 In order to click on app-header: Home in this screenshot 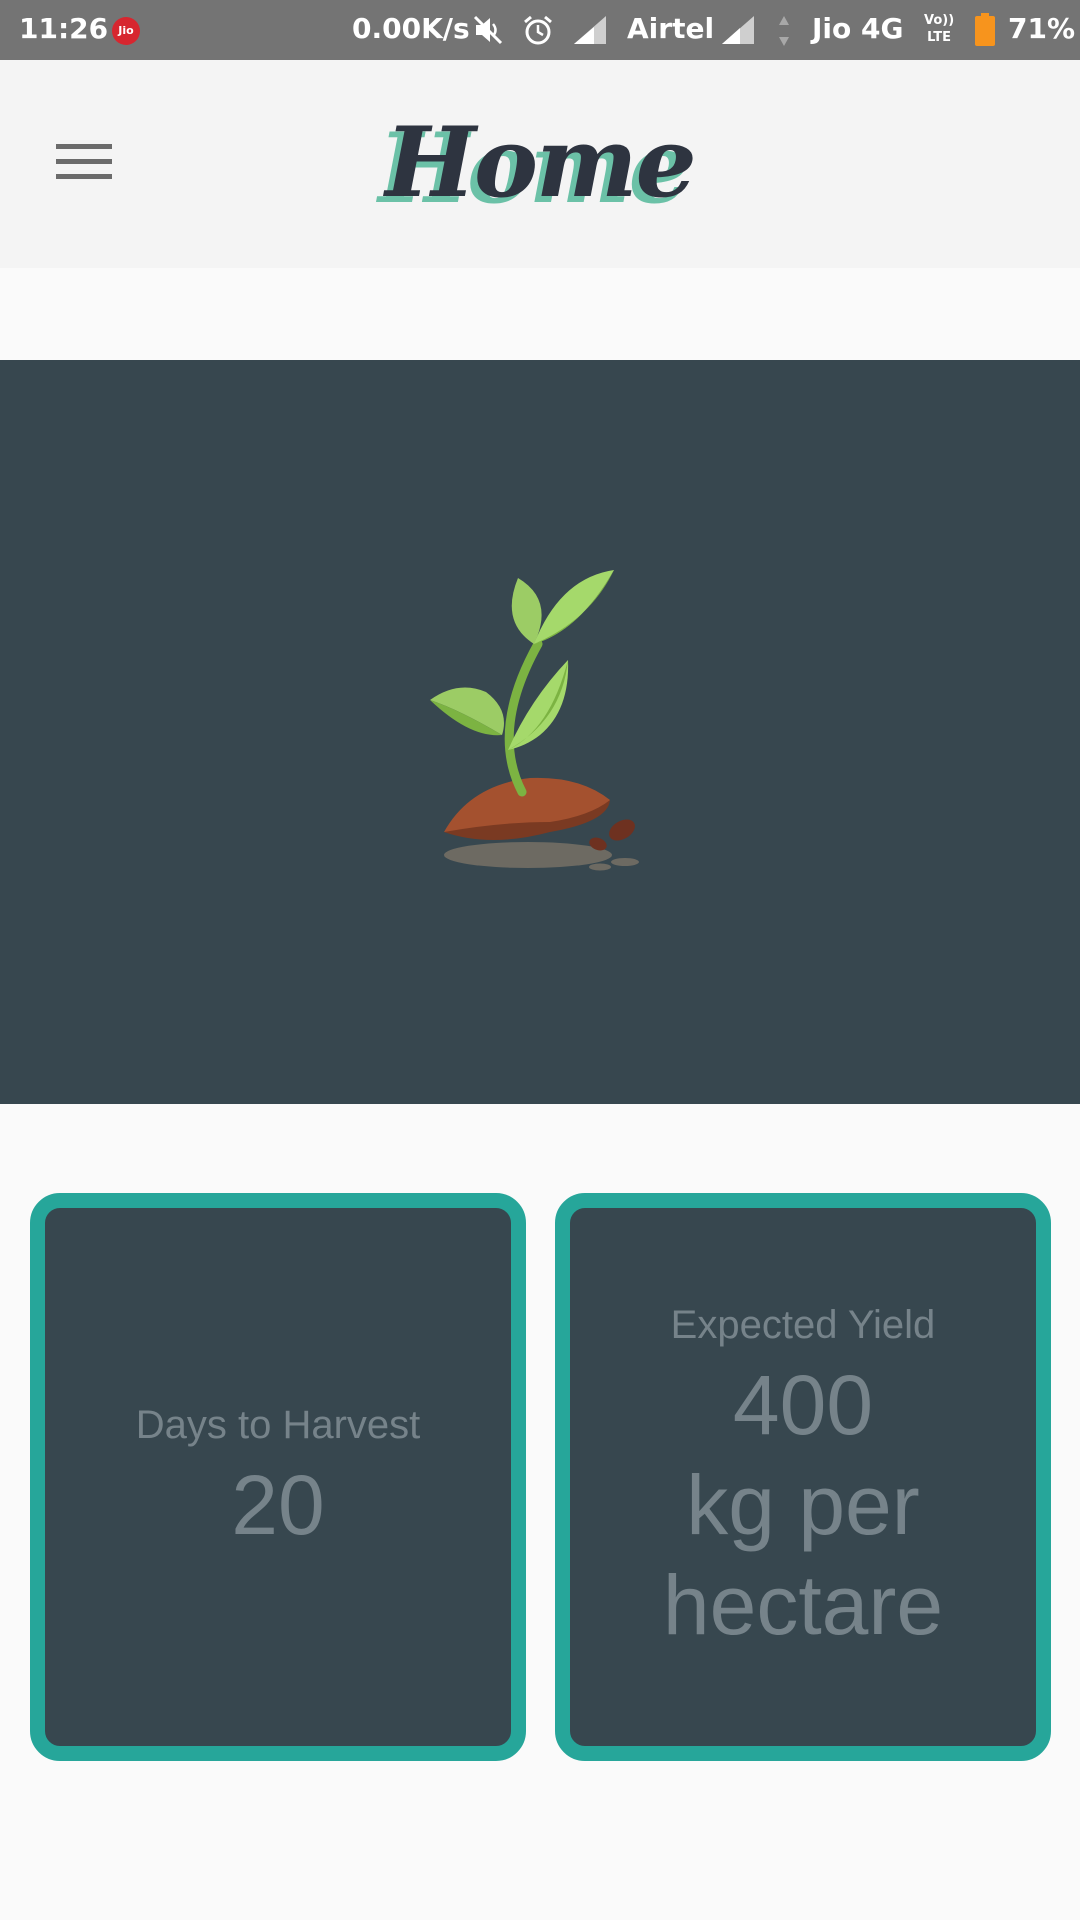, I will do `click(540, 164)`.